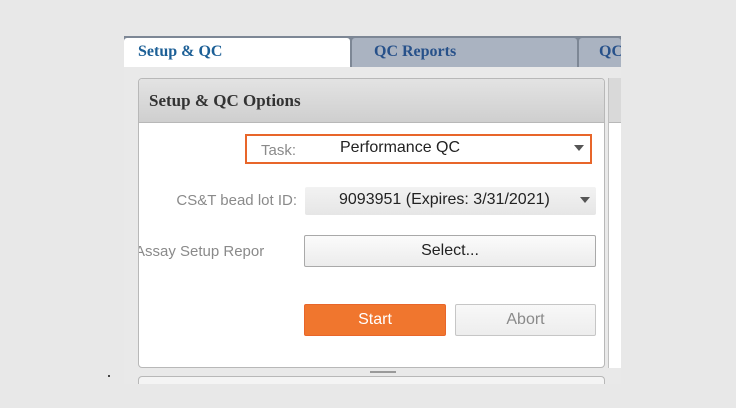  What do you see at coordinates (464, 52) in the screenshot?
I see `tab-qc-reports: QC Reports` at bounding box center [464, 52].